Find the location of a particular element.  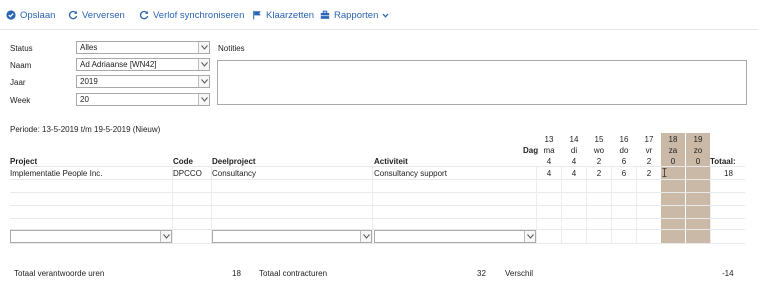

status-label: Status is located at coordinates (21, 48).